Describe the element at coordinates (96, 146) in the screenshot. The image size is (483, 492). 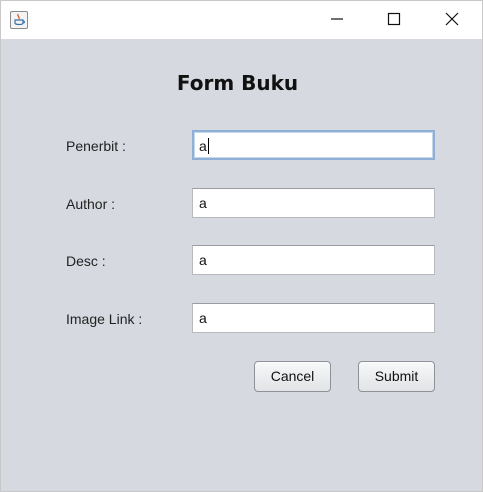
I see `penerbit-label: Penerbit :` at that location.